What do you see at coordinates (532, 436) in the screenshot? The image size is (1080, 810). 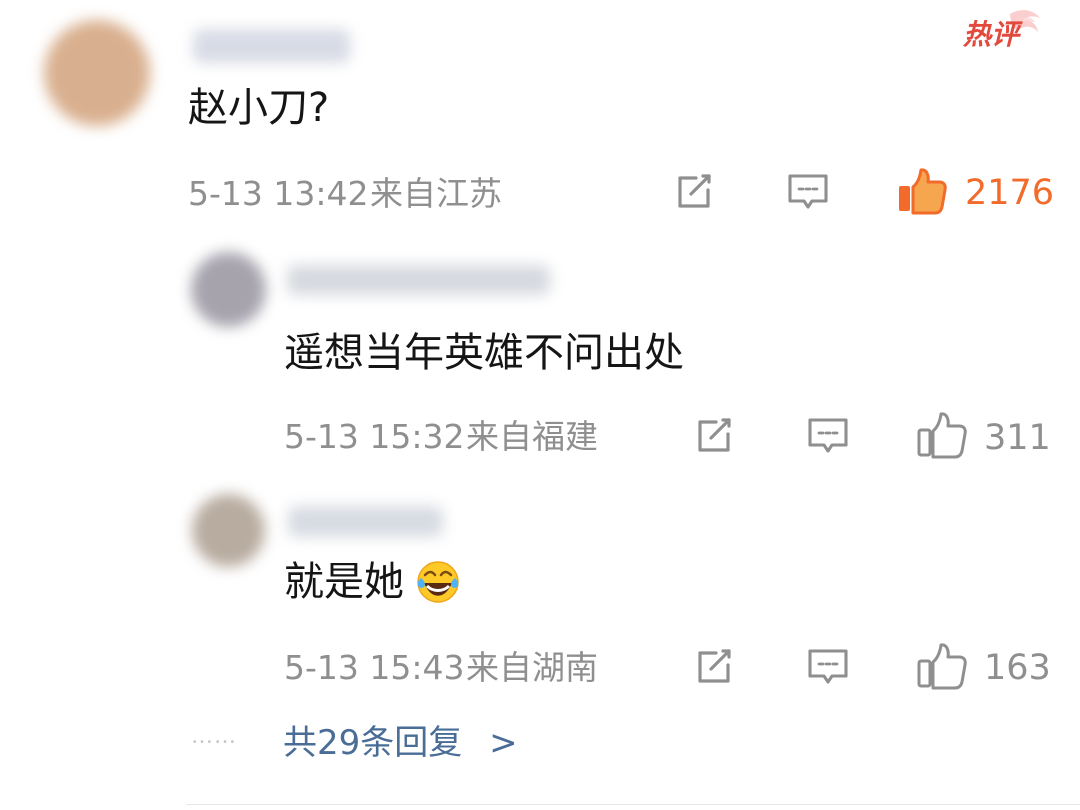 I see `reply-location: 来自福建` at bounding box center [532, 436].